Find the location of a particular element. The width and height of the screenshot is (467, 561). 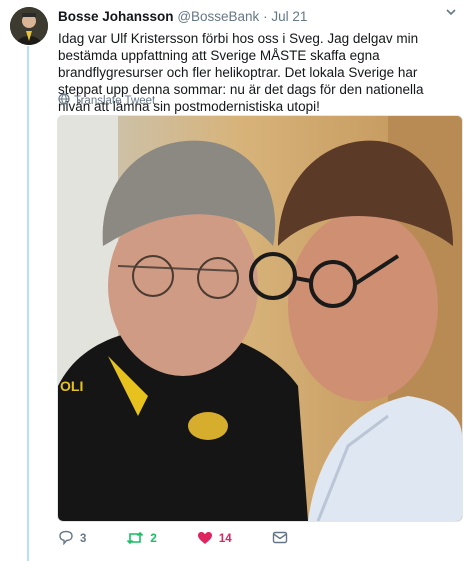

author-name: Bosse Johansson is located at coordinates (116, 16).